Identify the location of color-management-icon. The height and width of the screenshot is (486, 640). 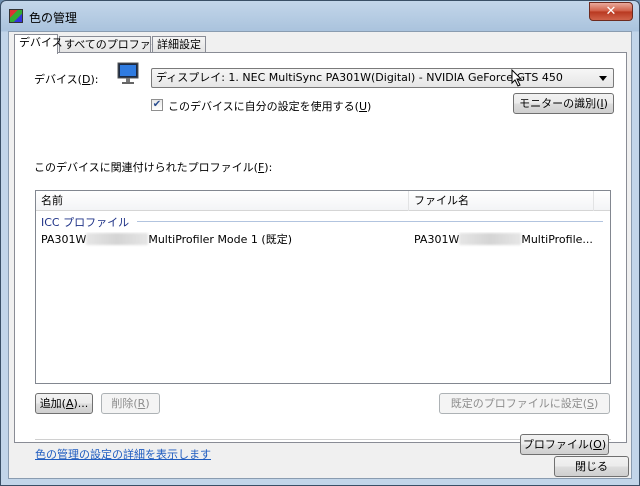
(16, 16).